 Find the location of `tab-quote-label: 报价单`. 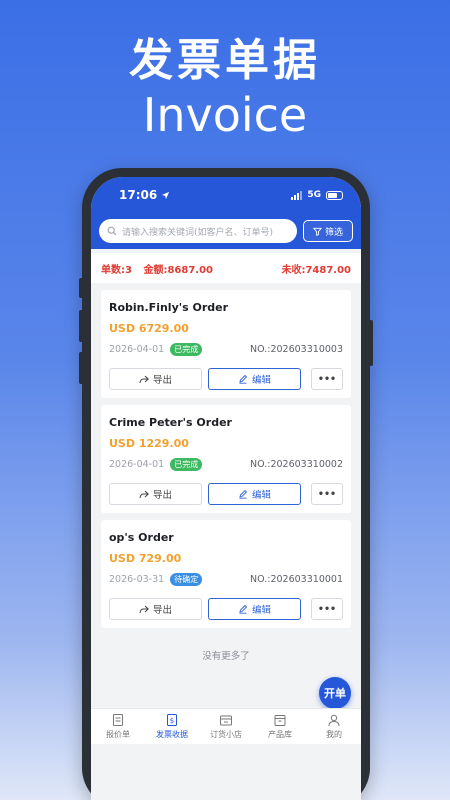

tab-quote-label: 报价单 is located at coordinates (118, 734).